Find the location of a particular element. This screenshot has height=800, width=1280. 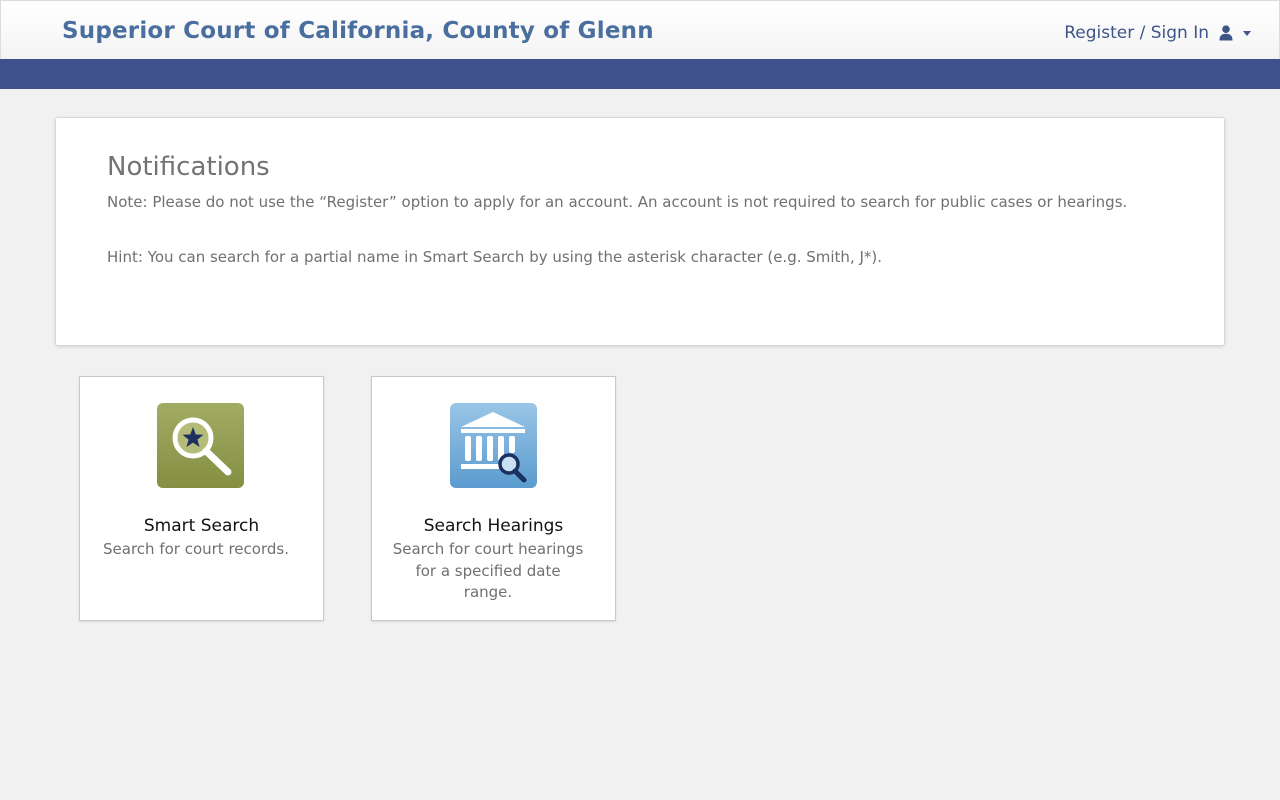

courthouse-search-icon is located at coordinates (493, 445).